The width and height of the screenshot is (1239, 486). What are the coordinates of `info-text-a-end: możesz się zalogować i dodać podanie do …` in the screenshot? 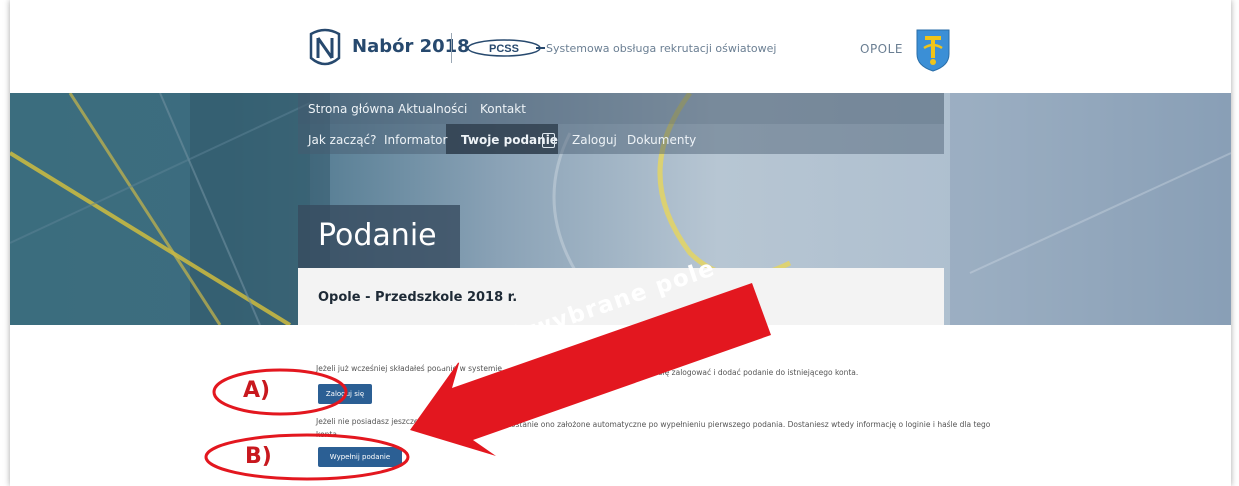 It's located at (743, 372).